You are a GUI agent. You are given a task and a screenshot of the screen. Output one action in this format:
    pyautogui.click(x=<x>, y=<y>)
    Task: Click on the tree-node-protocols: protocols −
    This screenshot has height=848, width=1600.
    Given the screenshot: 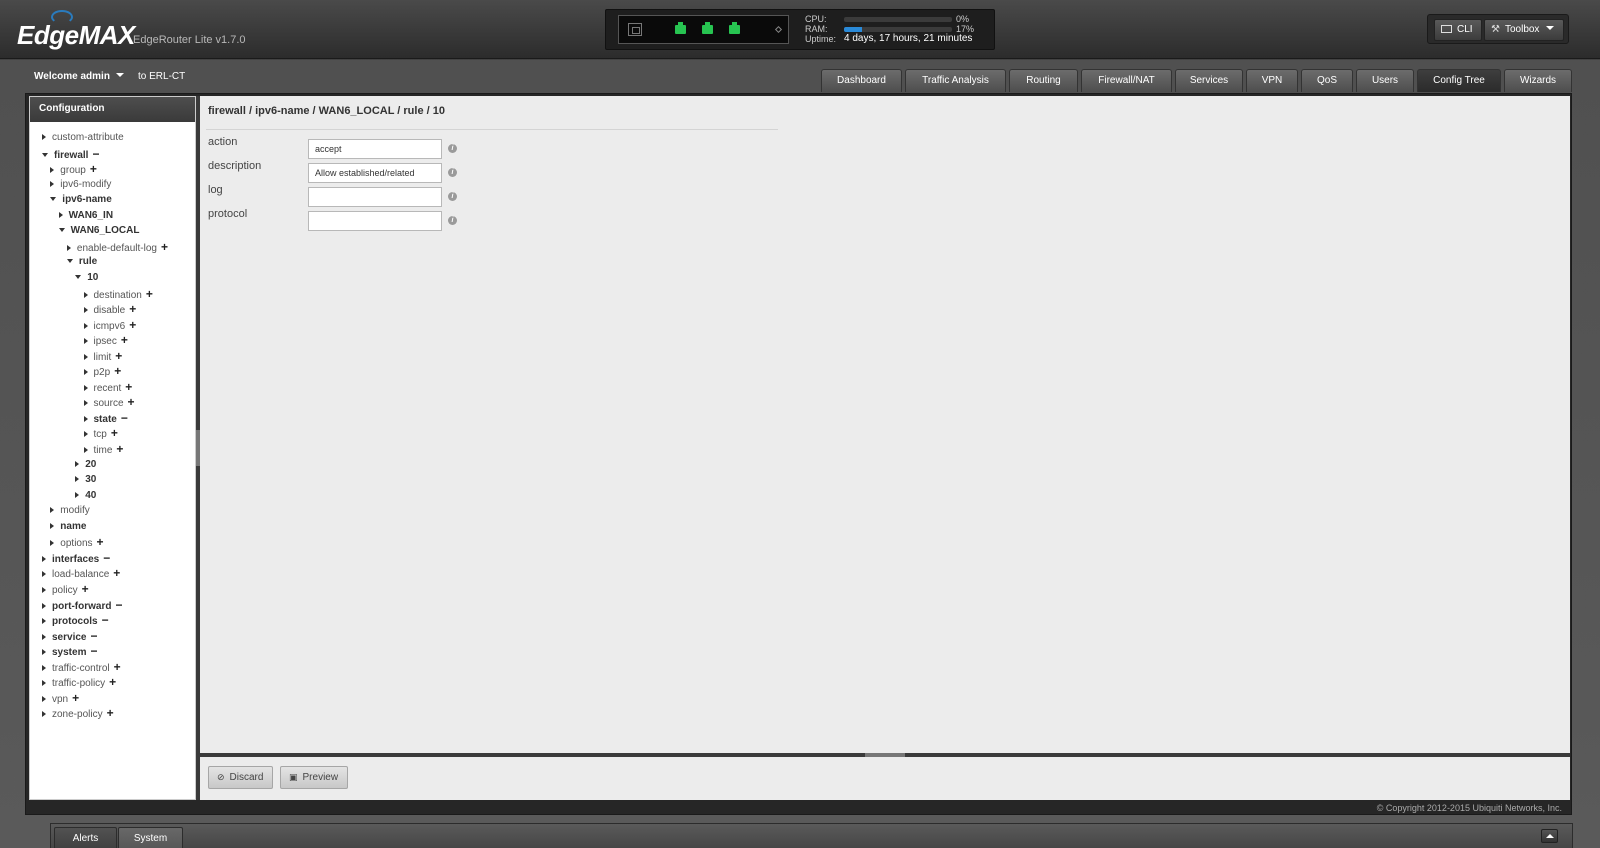 What is the action you would take?
    pyautogui.click(x=75, y=620)
    